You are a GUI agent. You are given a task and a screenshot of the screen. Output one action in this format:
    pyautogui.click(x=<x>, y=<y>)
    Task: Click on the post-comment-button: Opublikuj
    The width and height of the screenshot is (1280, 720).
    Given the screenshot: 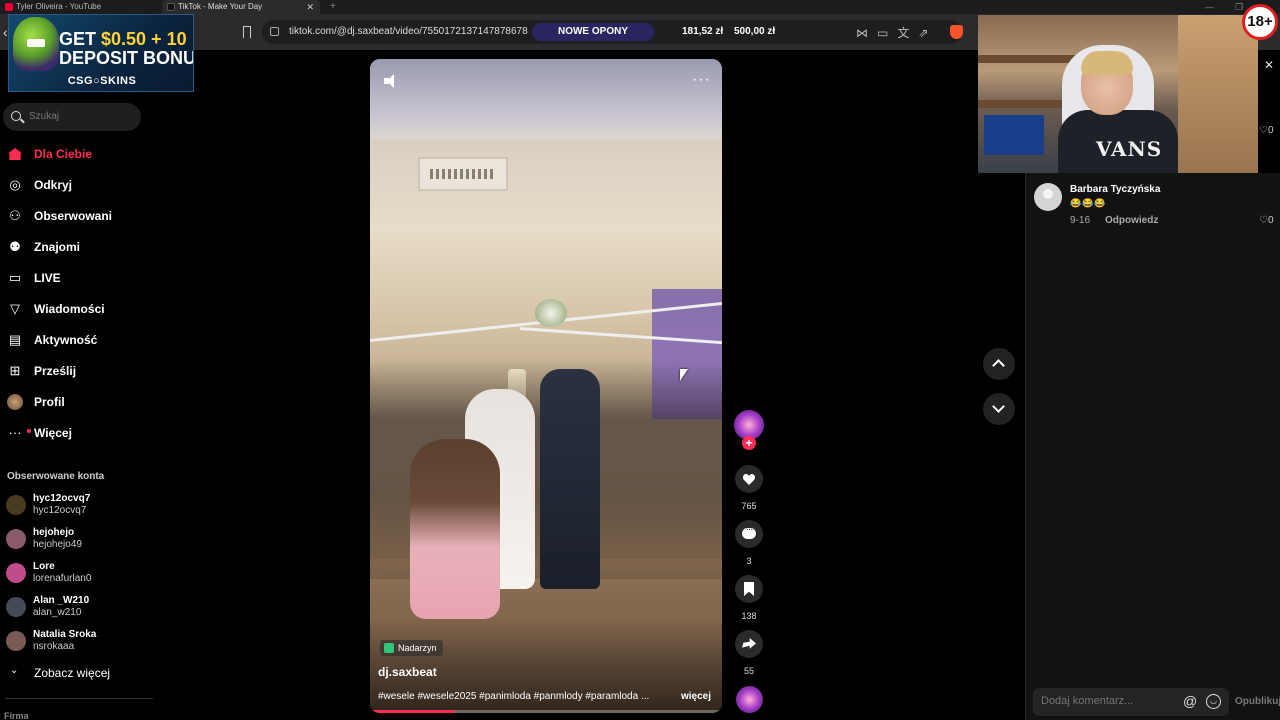 What is the action you would take?
    pyautogui.click(x=1257, y=701)
    